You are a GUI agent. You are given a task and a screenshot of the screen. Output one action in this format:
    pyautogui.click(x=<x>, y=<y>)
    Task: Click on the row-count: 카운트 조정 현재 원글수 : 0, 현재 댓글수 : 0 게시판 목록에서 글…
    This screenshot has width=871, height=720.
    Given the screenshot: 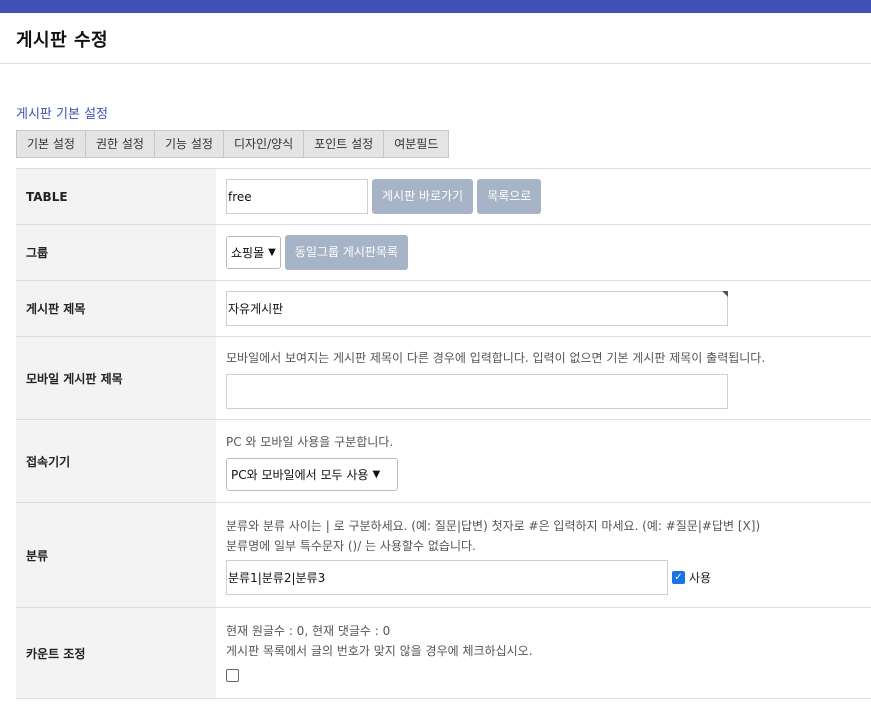 What is the action you would take?
    pyautogui.click(x=443, y=653)
    